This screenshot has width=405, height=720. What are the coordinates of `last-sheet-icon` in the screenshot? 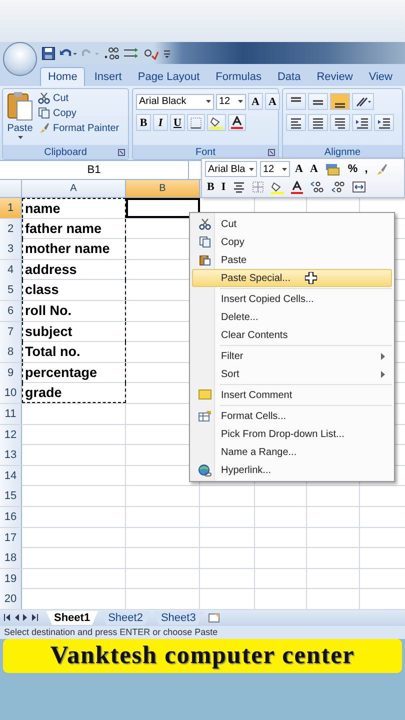 It's located at (35, 618).